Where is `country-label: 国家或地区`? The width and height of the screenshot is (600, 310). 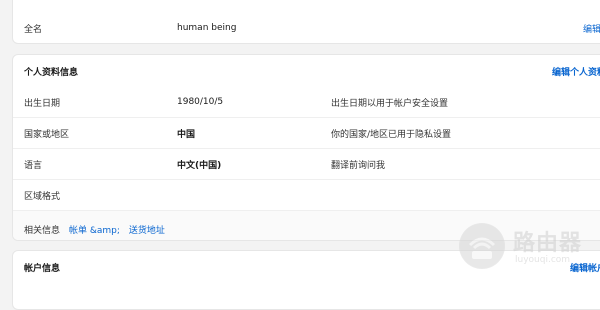
country-label: 国家或地区 is located at coordinates (47, 134).